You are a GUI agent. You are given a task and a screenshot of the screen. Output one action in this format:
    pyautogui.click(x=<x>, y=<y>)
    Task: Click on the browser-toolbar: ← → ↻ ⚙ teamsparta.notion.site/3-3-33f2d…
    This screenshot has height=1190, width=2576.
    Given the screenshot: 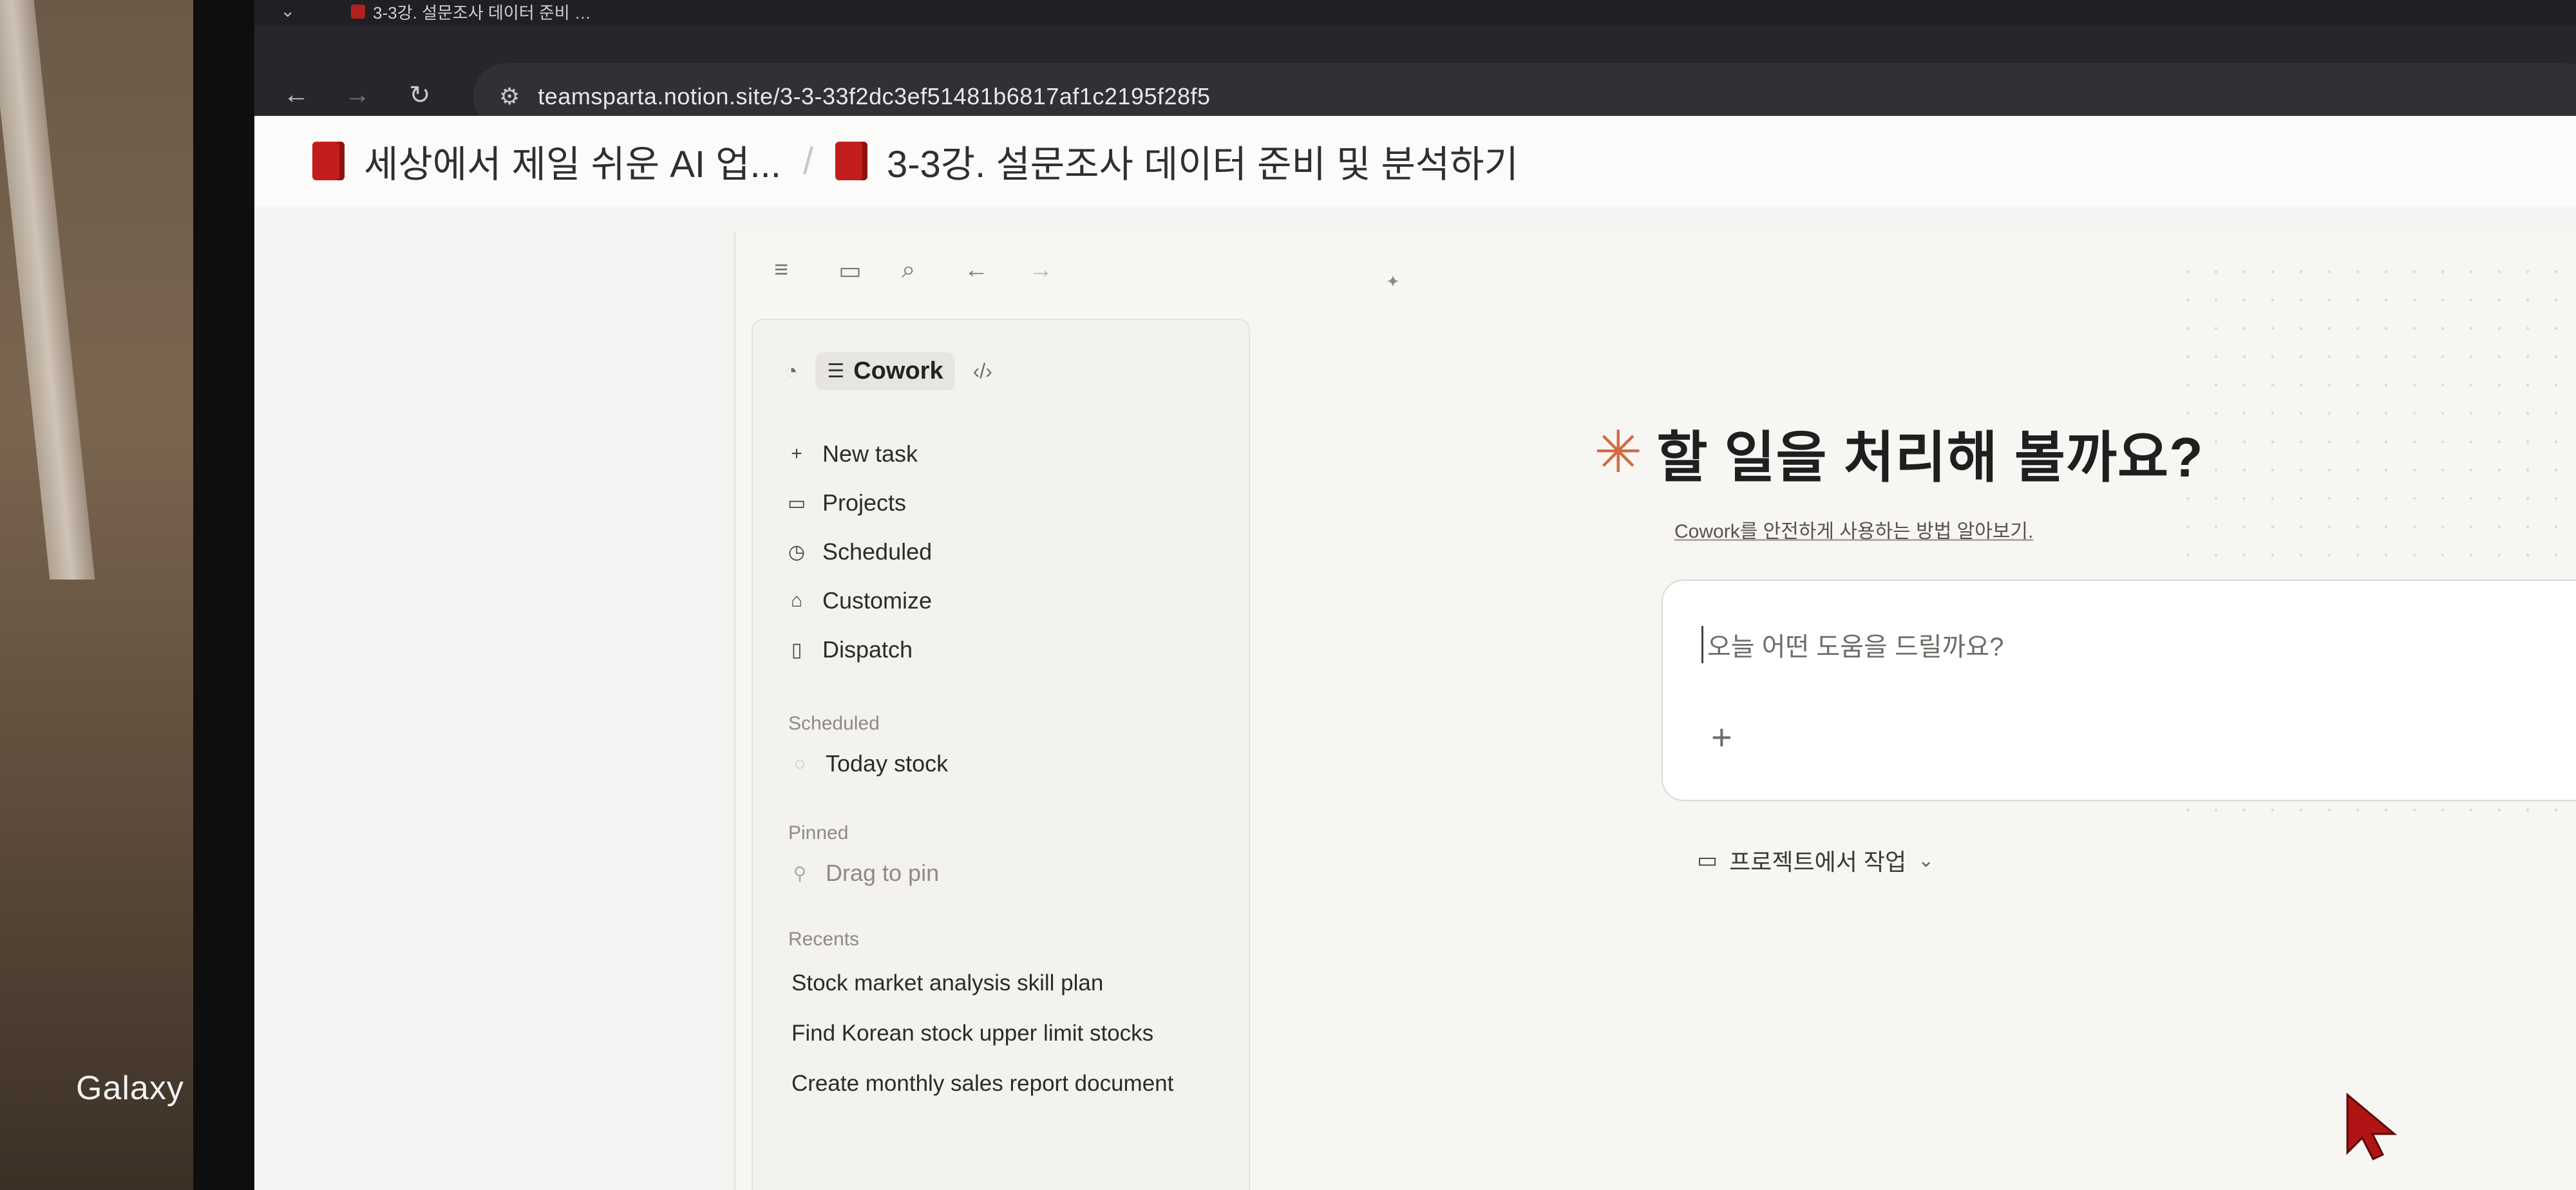 What is the action you would take?
    pyautogui.click(x=1415, y=78)
    